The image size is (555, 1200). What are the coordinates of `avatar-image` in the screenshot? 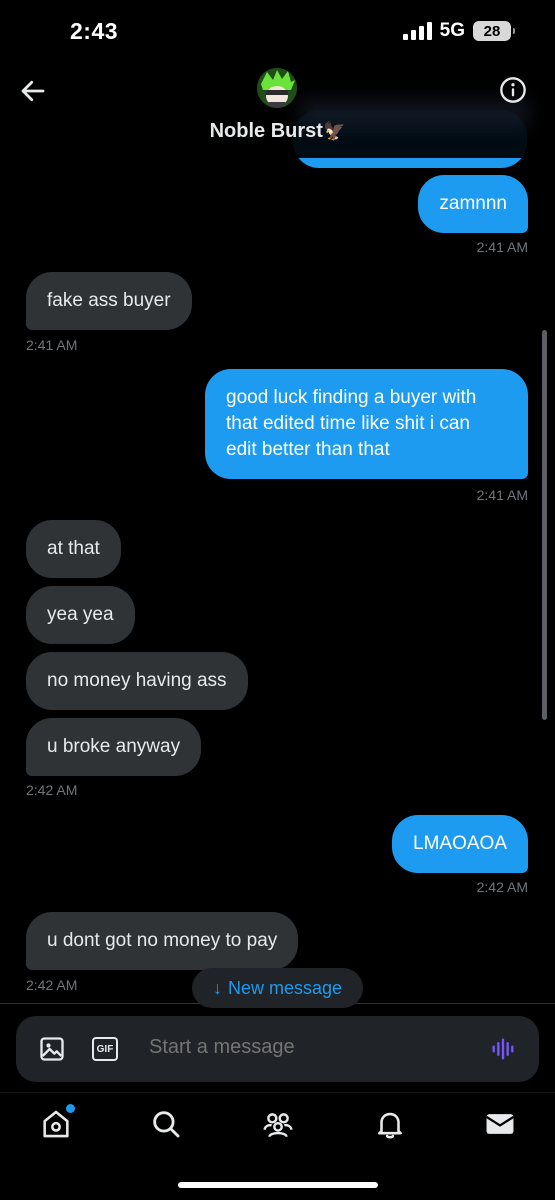 It's located at (277, 88).